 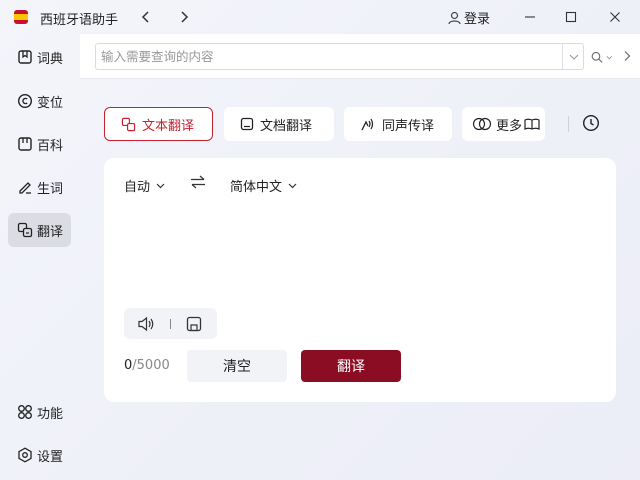 I want to click on source-language-select: 自动, so click(x=144, y=185).